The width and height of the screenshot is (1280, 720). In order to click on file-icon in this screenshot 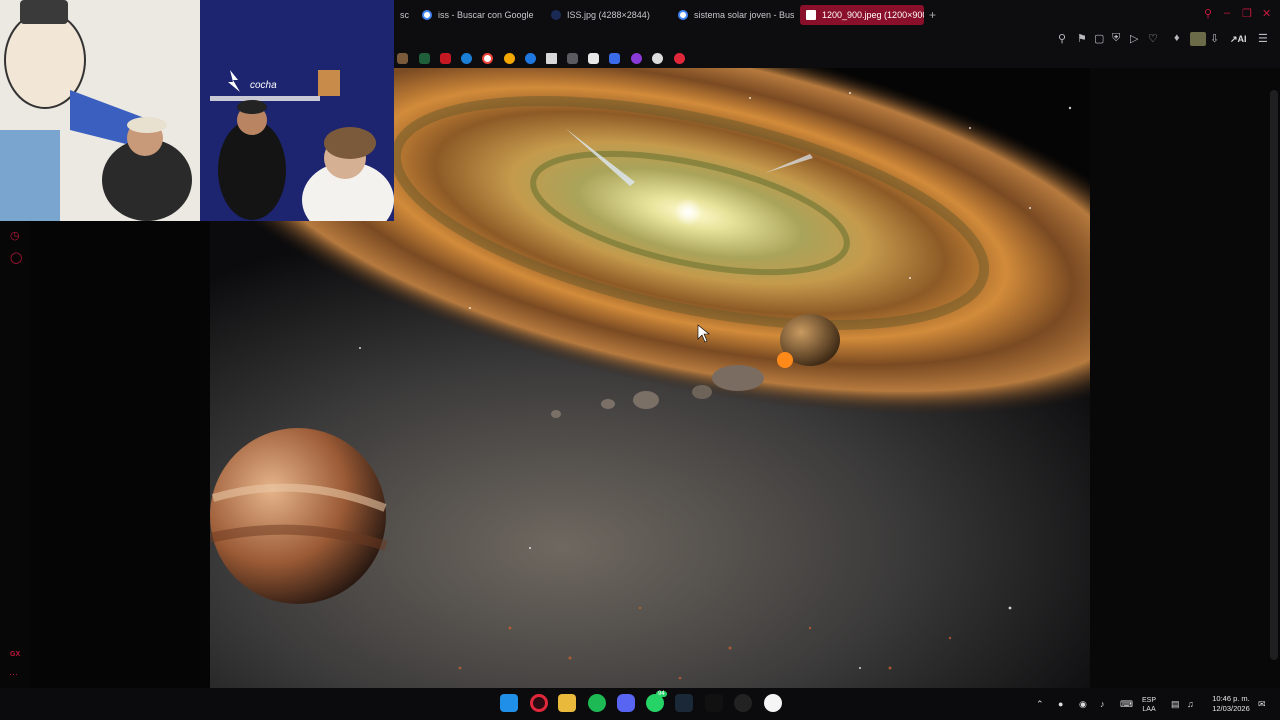, I will do `click(811, 15)`.